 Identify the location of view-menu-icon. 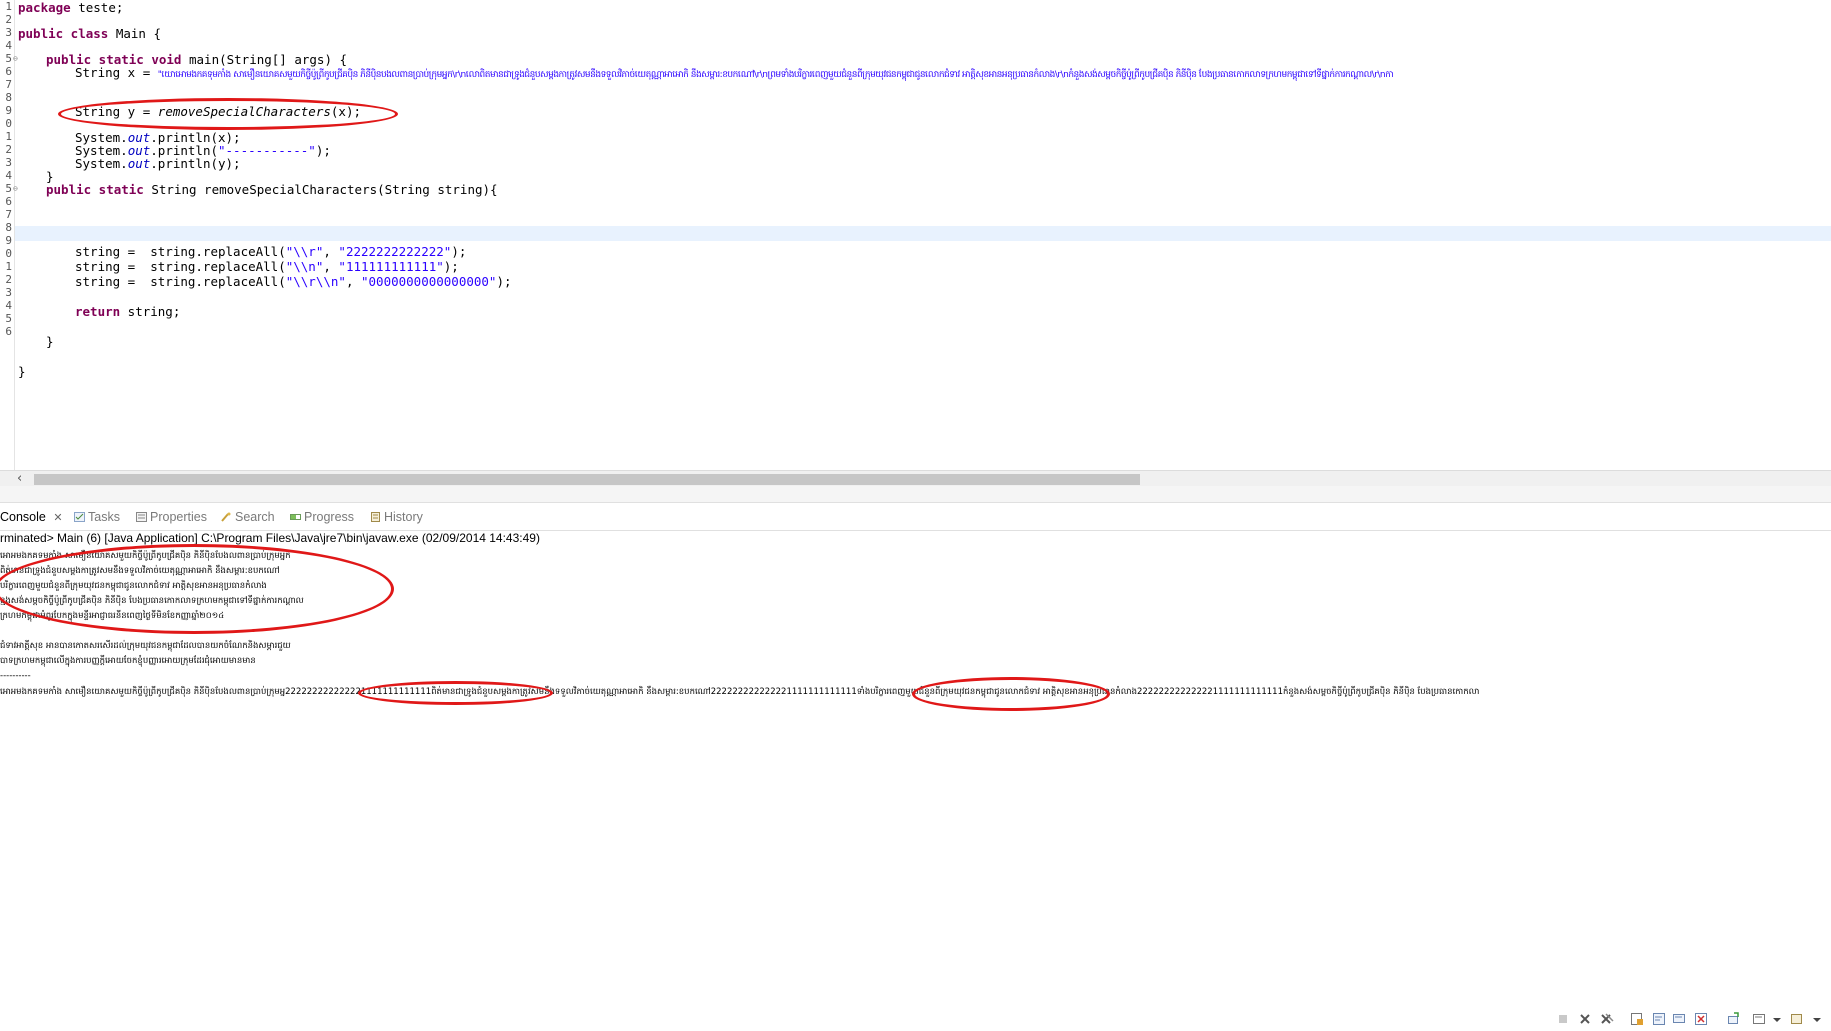
(1797, 1019).